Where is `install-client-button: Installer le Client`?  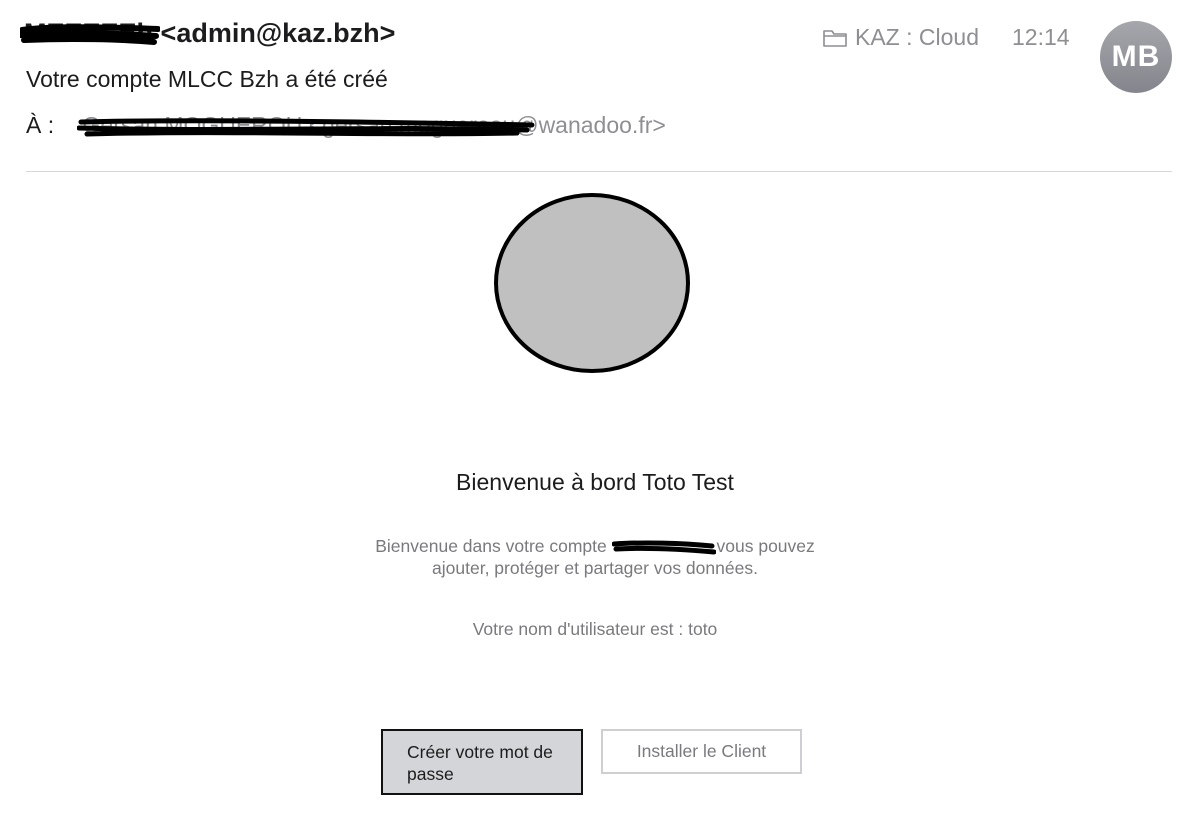 install-client-button: Installer le Client is located at coordinates (701, 751).